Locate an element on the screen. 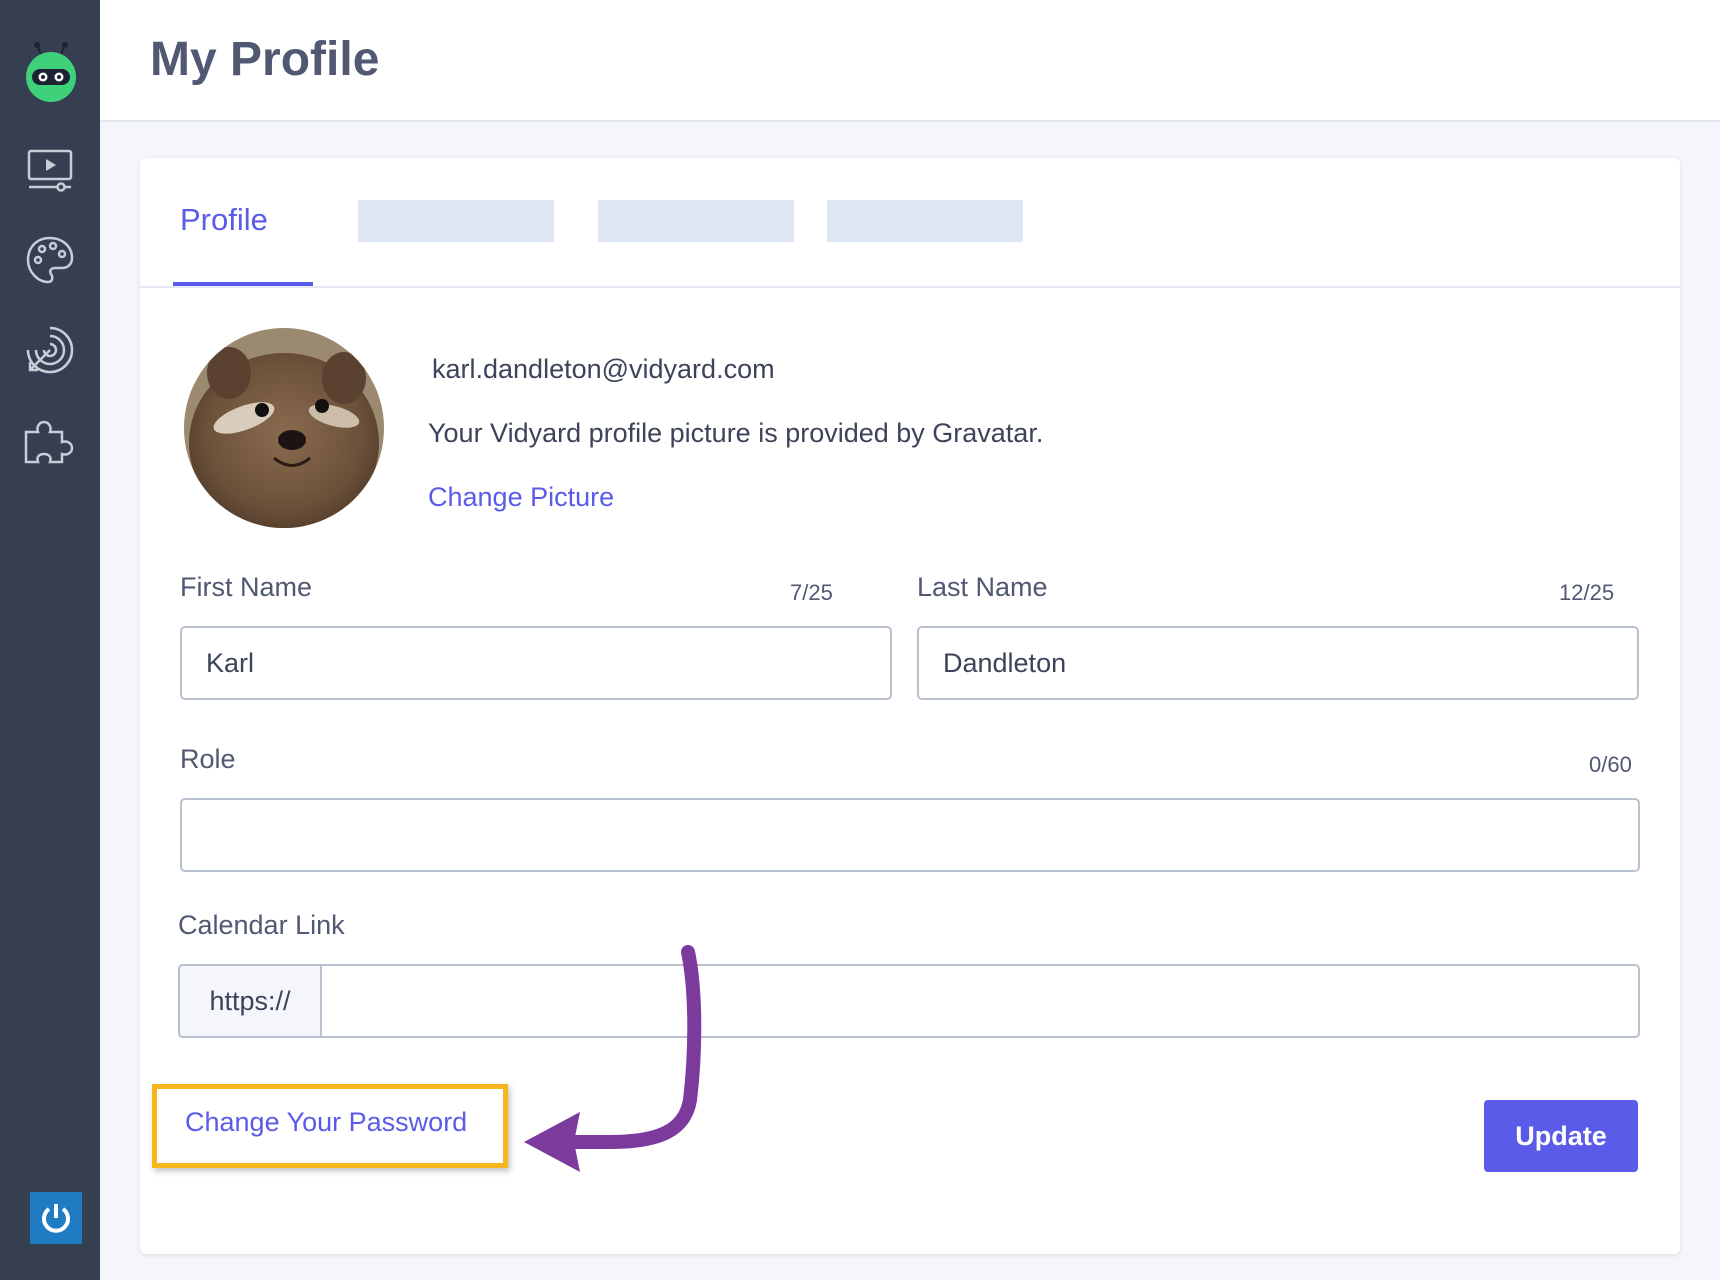 The image size is (1720, 1280). logo-icon is located at coordinates (51, 71).